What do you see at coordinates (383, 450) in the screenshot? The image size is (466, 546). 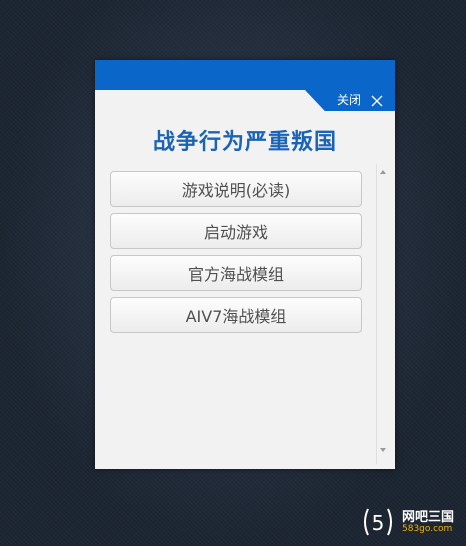 I see `scroll-down-arrow-icon` at bounding box center [383, 450].